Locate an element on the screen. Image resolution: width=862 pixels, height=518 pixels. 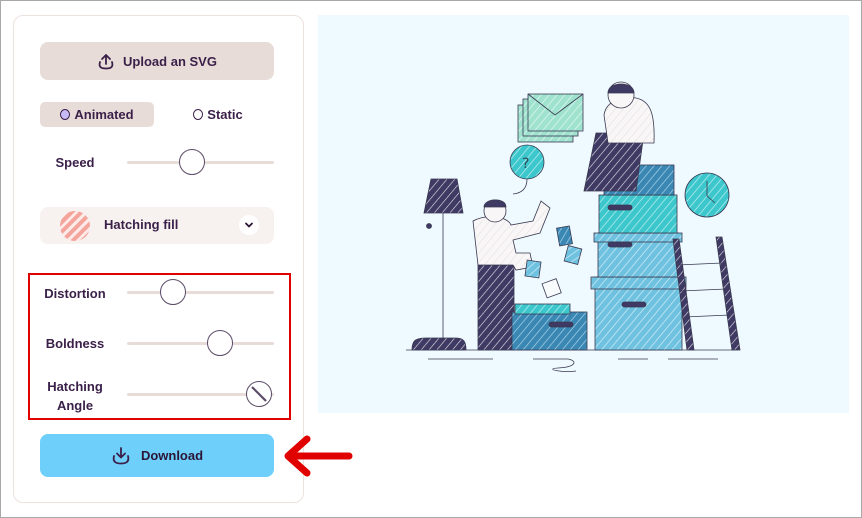
mode-static-radio: Static is located at coordinates (218, 114).